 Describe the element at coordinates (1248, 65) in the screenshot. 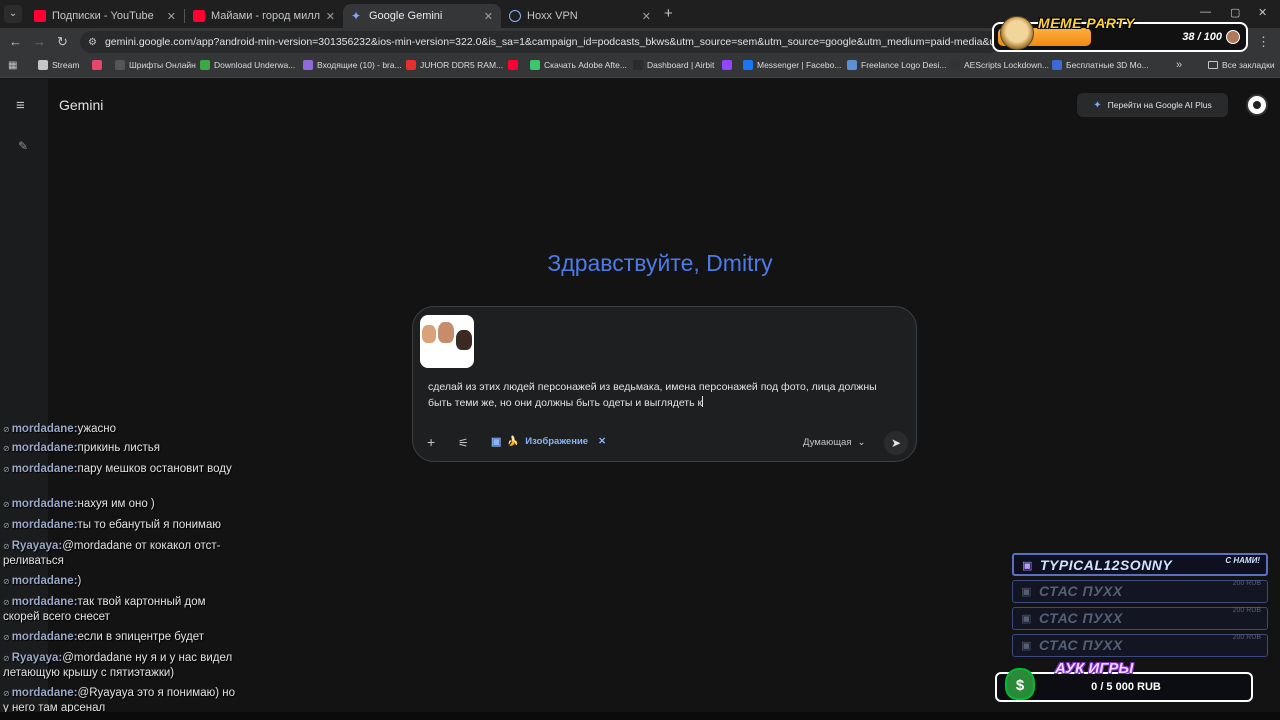

I see `all-bookmarks-label: Все закладки` at that location.